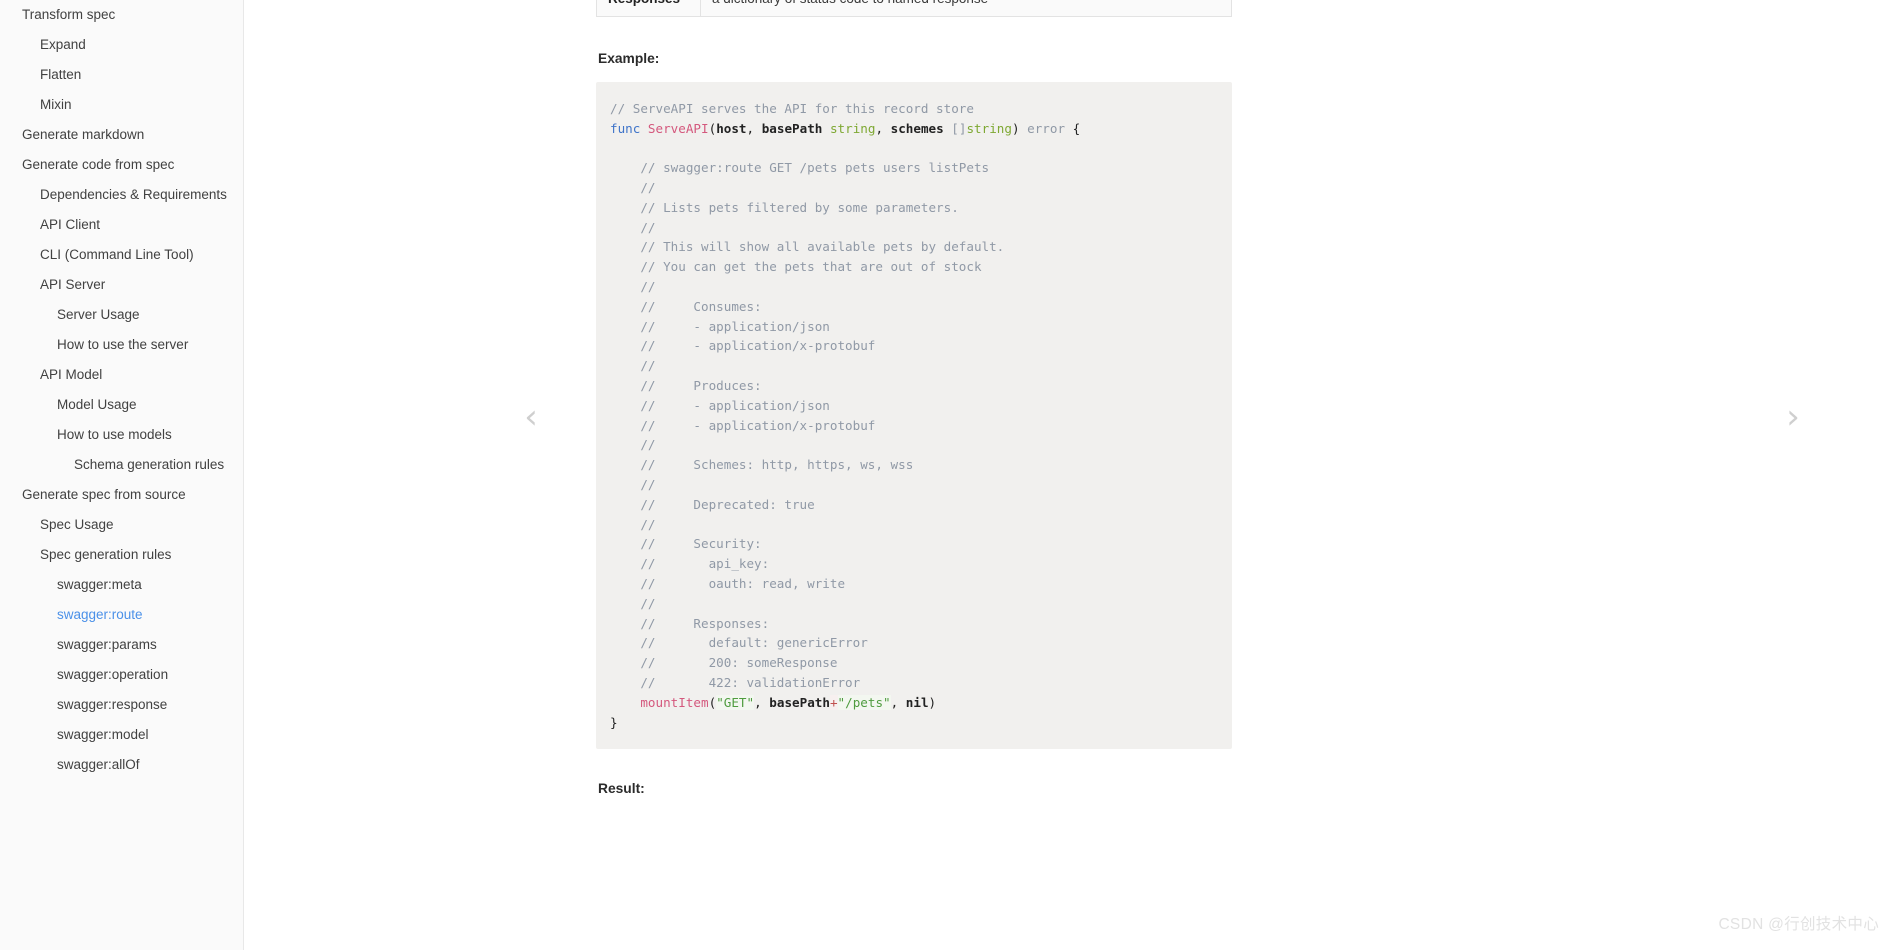 This screenshot has height=950, width=1897. Describe the element at coordinates (1046, 128) in the screenshot. I see `code-token: error` at that location.